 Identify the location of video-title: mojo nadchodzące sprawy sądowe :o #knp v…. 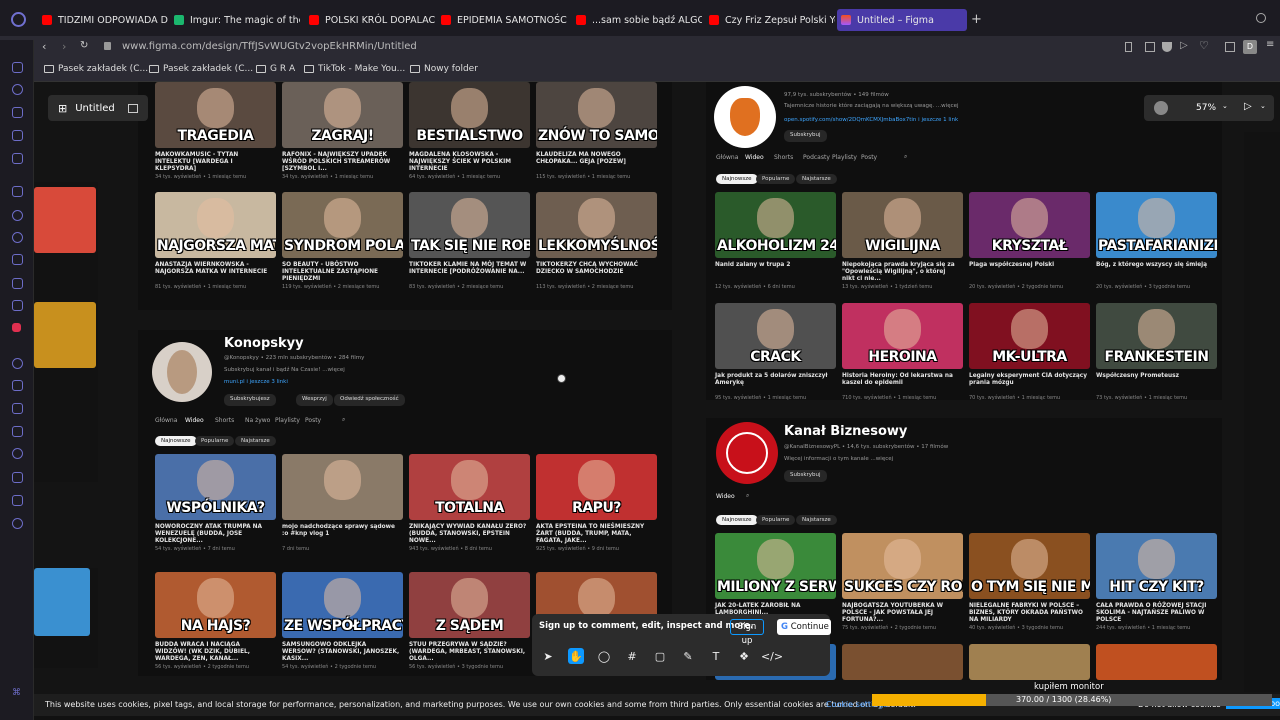
(341, 531).